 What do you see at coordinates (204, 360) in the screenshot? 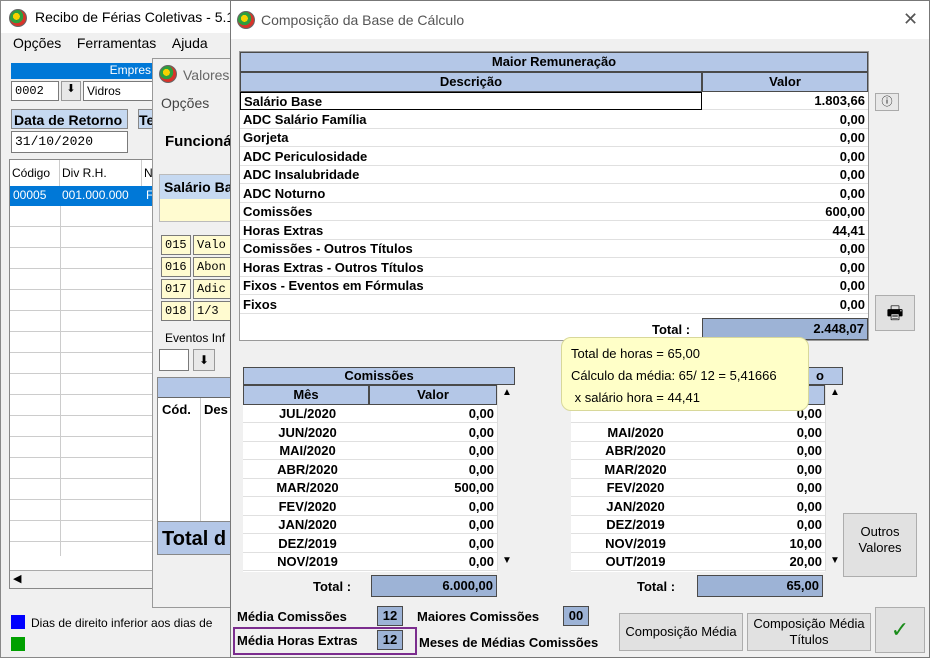
I see `eventos-lookup-button: ⬇` at bounding box center [204, 360].